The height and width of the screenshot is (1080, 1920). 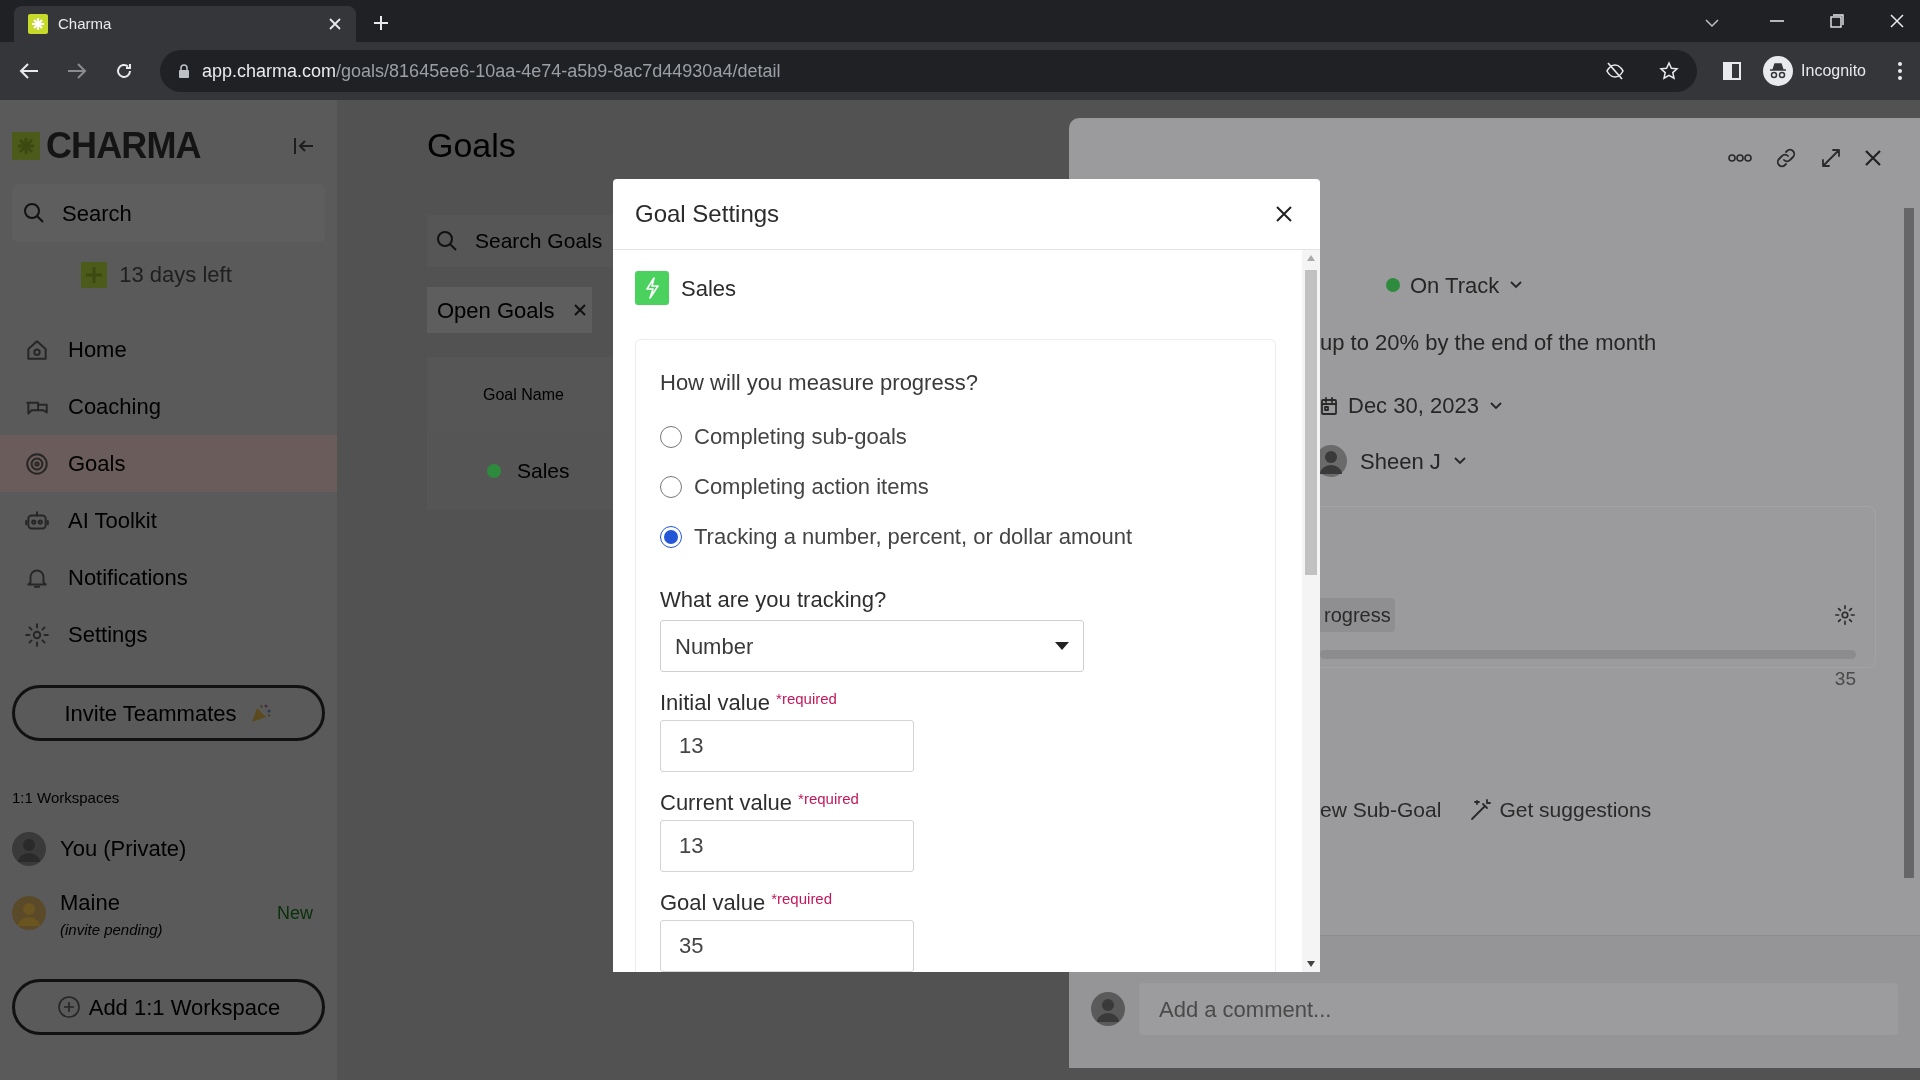 What do you see at coordinates (1329, 405) in the screenshot?
I see `calendar-icon` at bounding box center [1329, 405].